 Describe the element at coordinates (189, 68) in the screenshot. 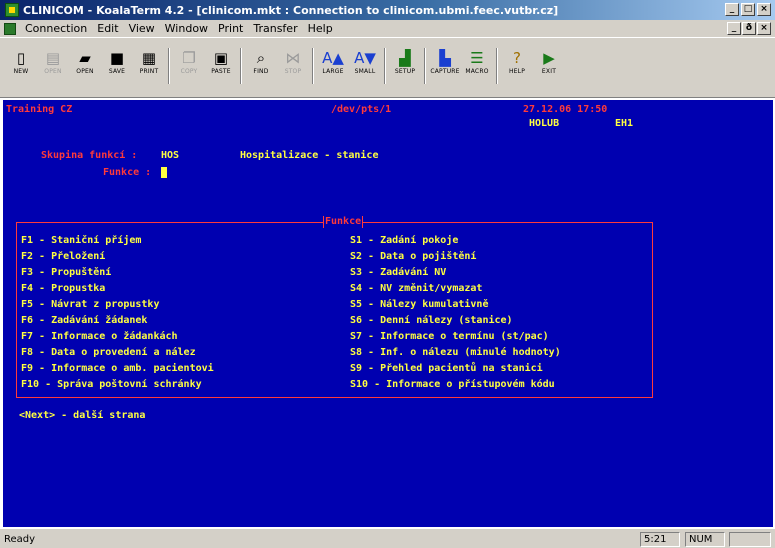

I see `copy-button: ❐ COPY` at that location.